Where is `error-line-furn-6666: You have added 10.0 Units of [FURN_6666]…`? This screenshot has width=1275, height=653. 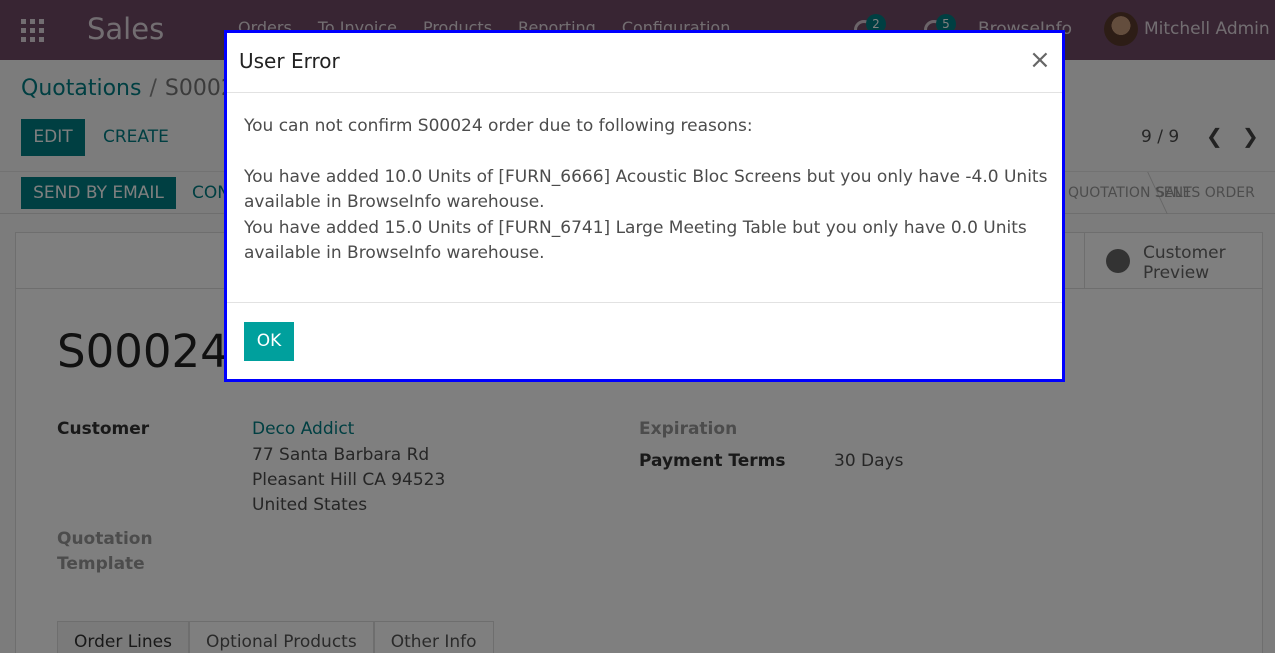 error-line-furn-6666: You have added 10.0 Units of [FURN_6666]… is located at coordinates (646, 189).